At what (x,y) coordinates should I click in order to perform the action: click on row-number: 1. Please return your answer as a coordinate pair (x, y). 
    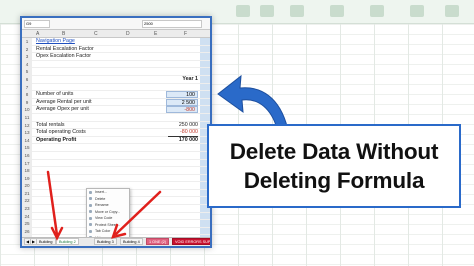
    Looking at the image, I should click on (27, 42).